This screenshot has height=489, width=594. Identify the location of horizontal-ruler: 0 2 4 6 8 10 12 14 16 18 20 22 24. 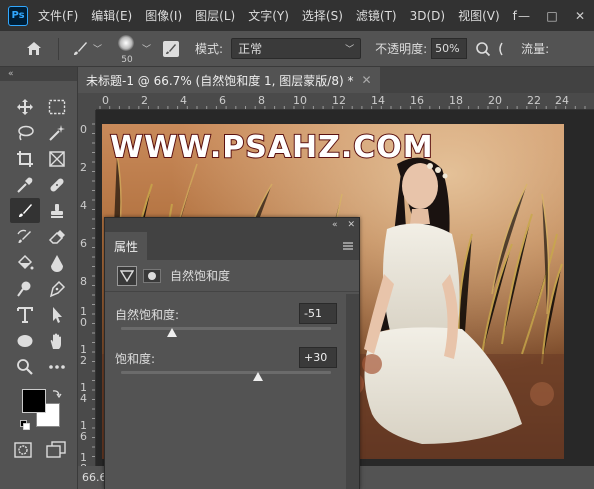
(345, 101).